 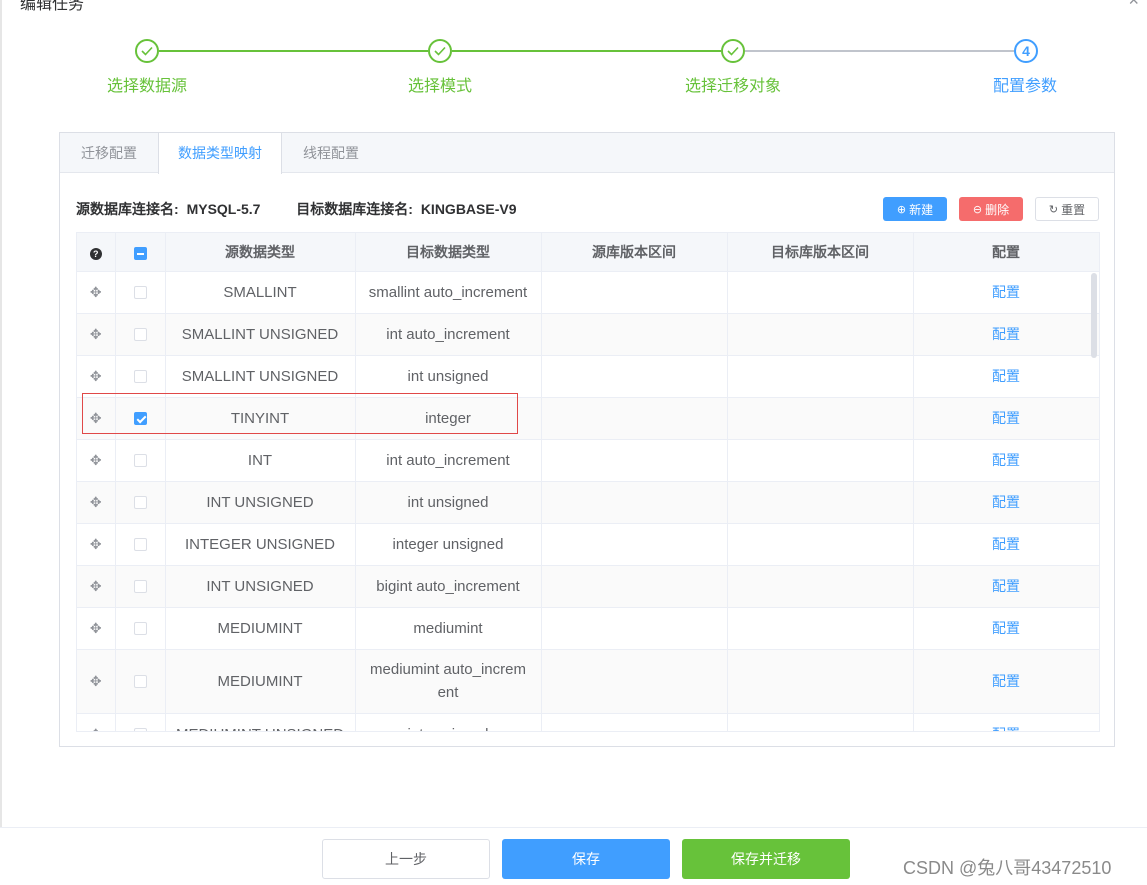 I want to click on table-row: ✥ INT UNSIGNED int unsigned 配置, so click(x=588, y=502).